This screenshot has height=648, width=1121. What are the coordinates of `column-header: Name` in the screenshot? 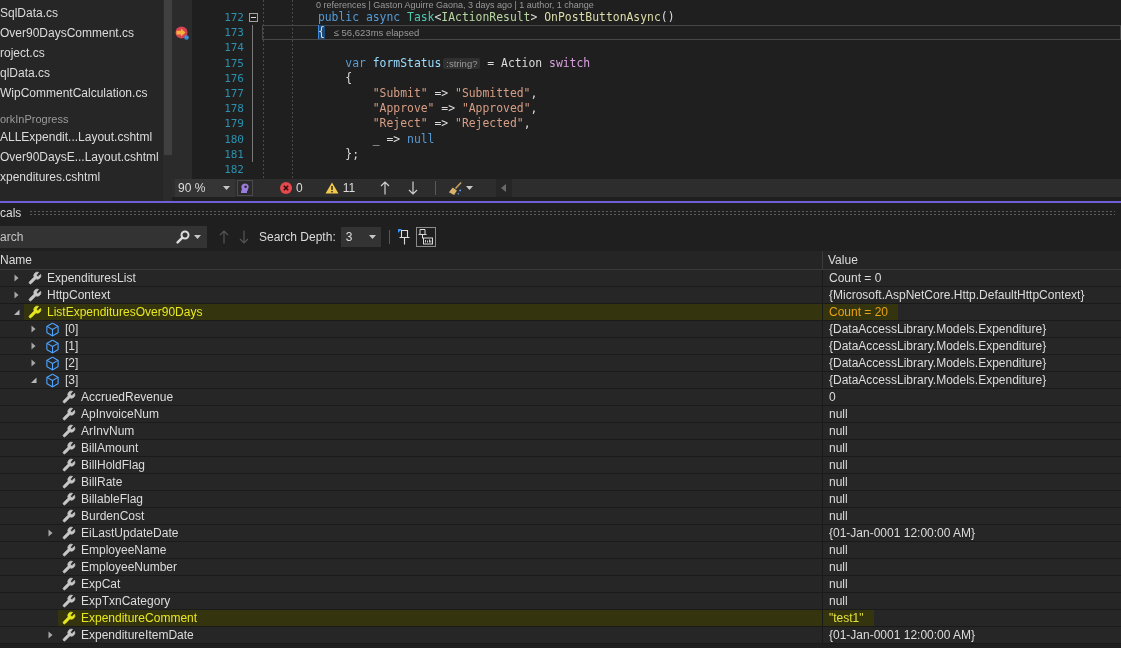 It's located at (16, 260).